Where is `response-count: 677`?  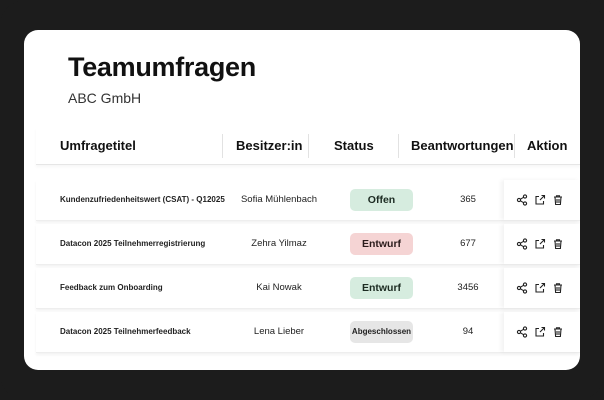 response-count: 677 is located at coordinates (468, 243).